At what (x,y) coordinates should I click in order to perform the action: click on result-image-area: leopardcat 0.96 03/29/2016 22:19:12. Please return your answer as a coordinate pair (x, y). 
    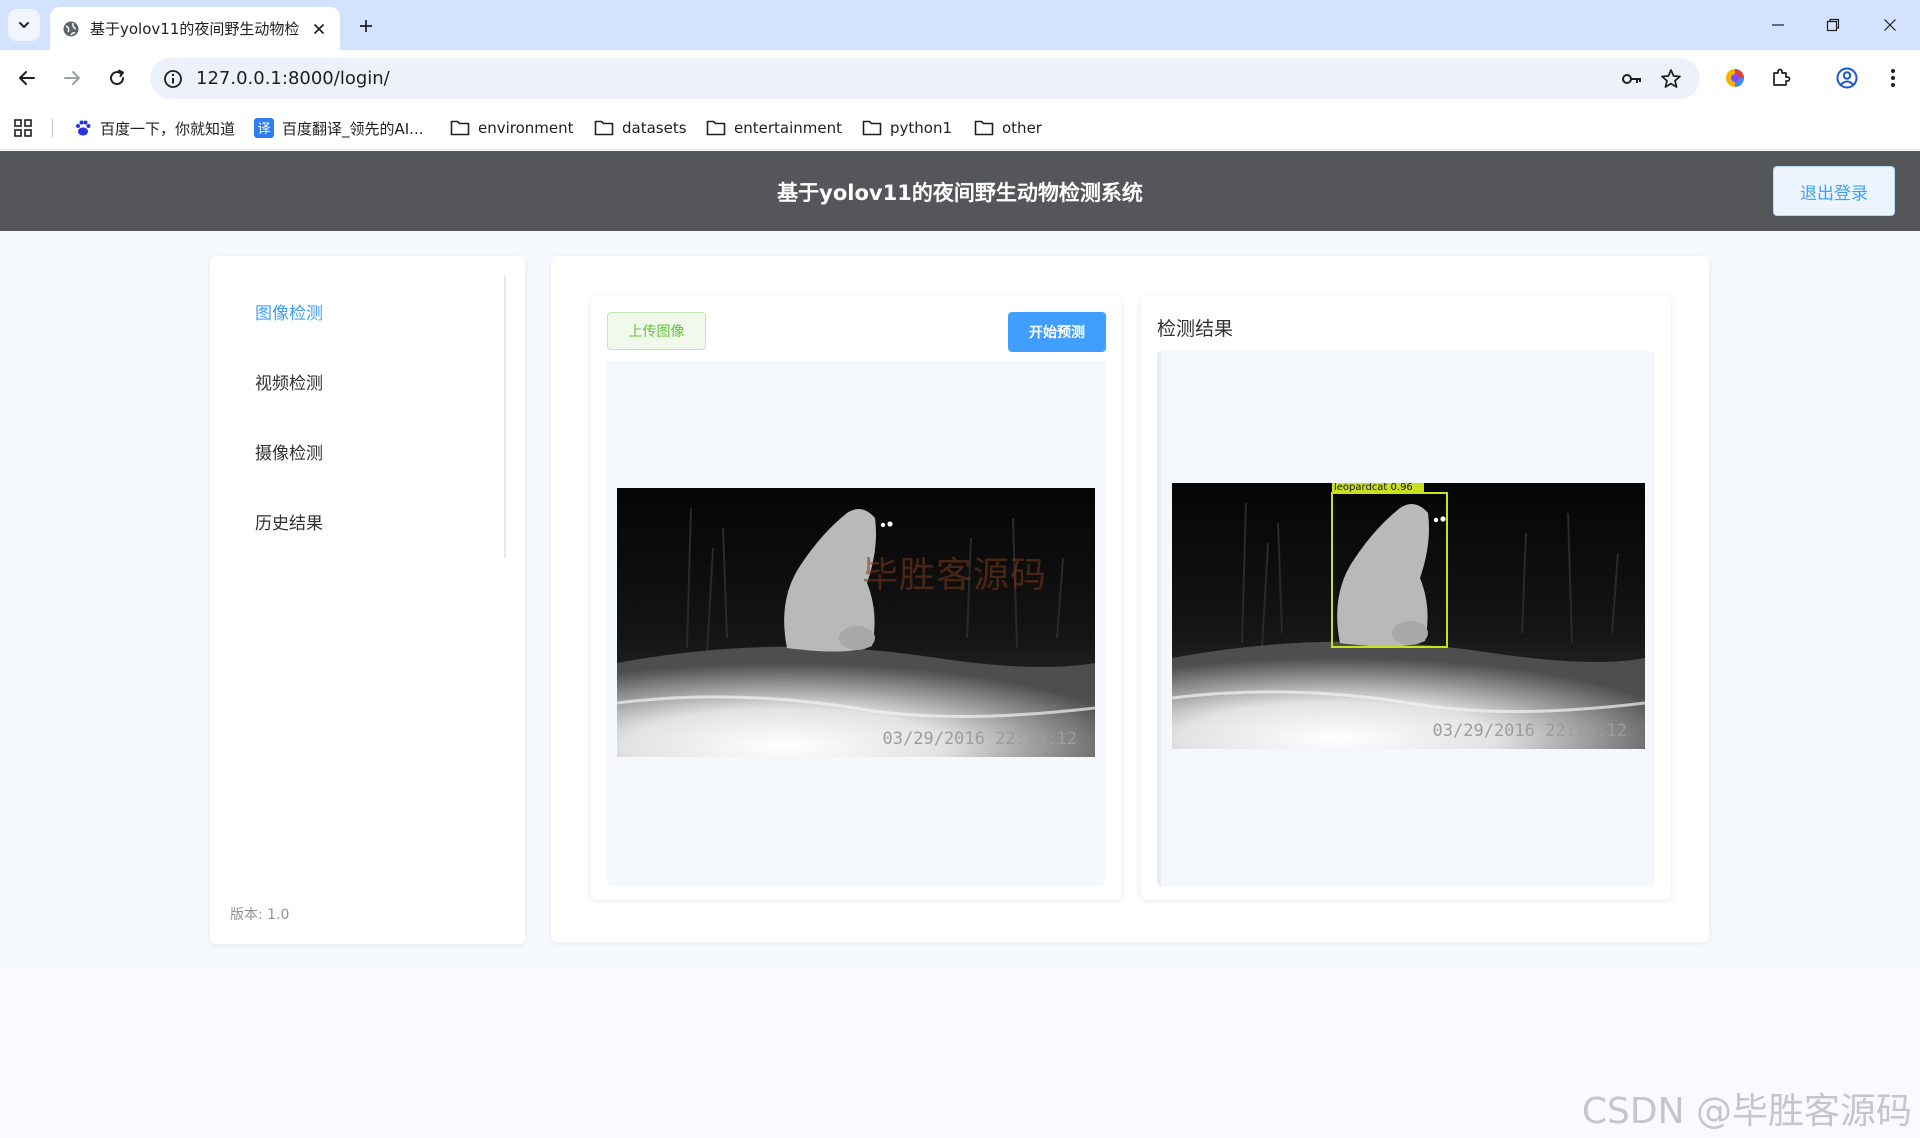
    Looking at the image, I should click on (1406, 618).